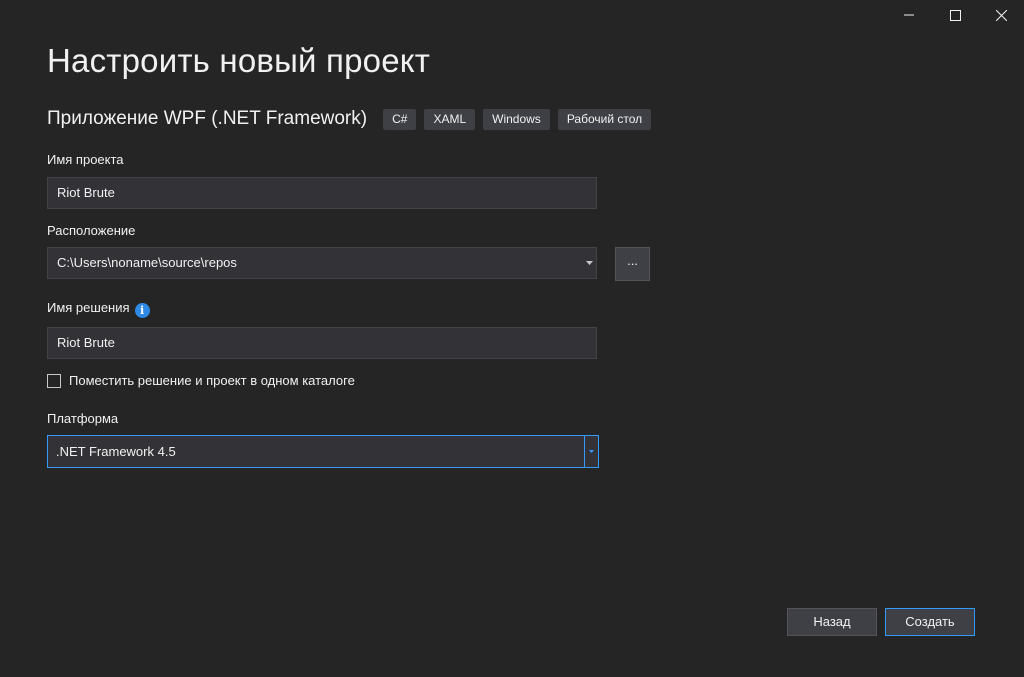 The image size is (1024, 677). What do you see at coordinates (91, 230) in the screenshot?
I see `location-label: Расположение` at bounding box center [91, 230].